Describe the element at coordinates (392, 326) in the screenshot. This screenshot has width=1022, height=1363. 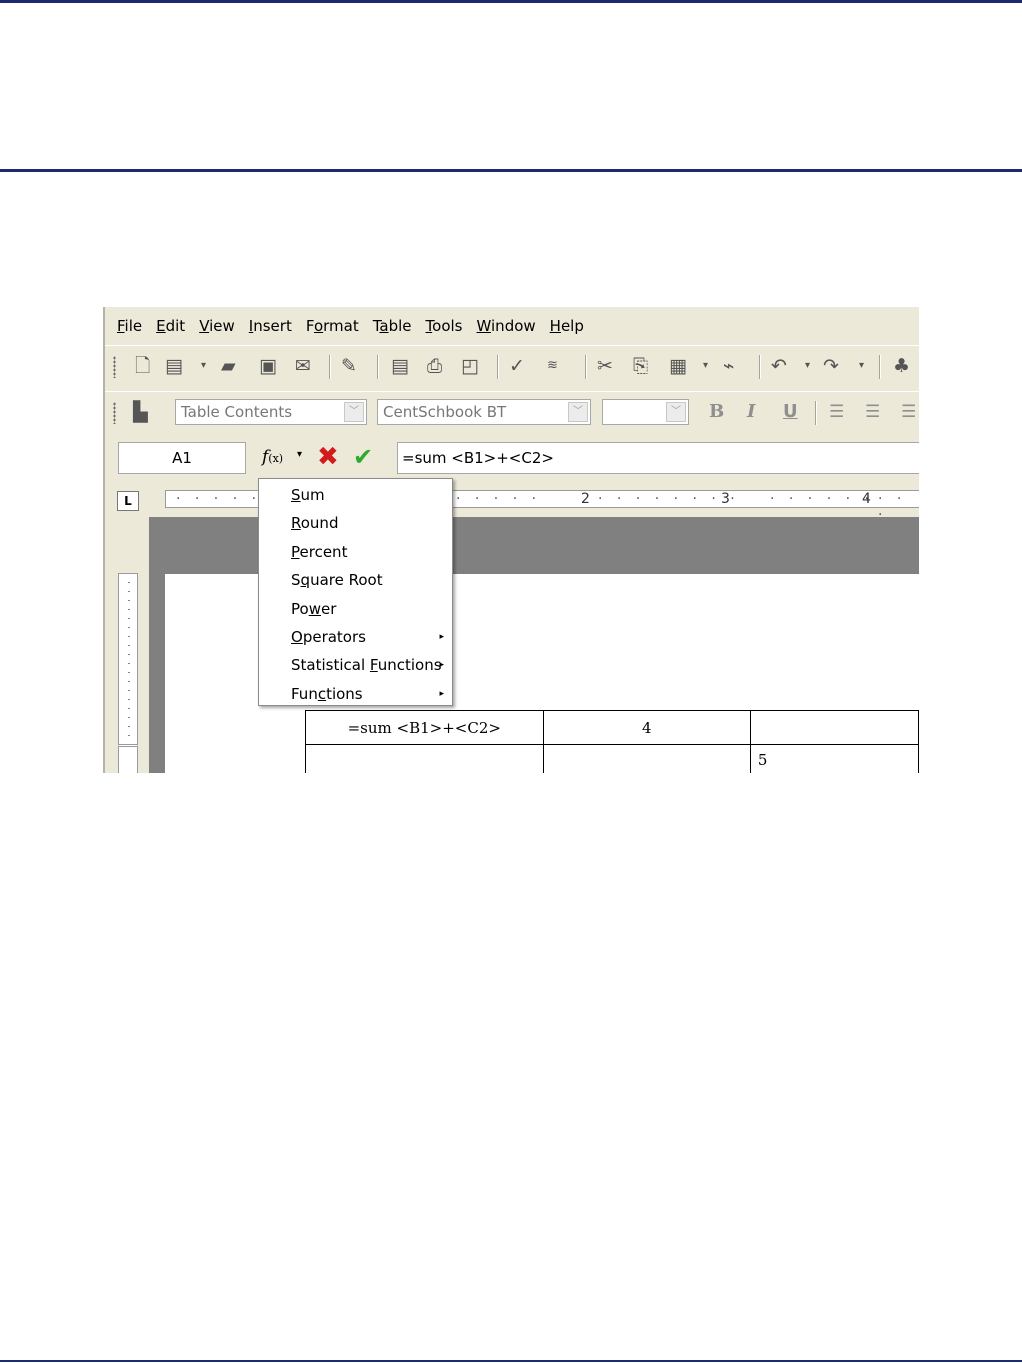
I see `menu-item-table: Table` at that location.